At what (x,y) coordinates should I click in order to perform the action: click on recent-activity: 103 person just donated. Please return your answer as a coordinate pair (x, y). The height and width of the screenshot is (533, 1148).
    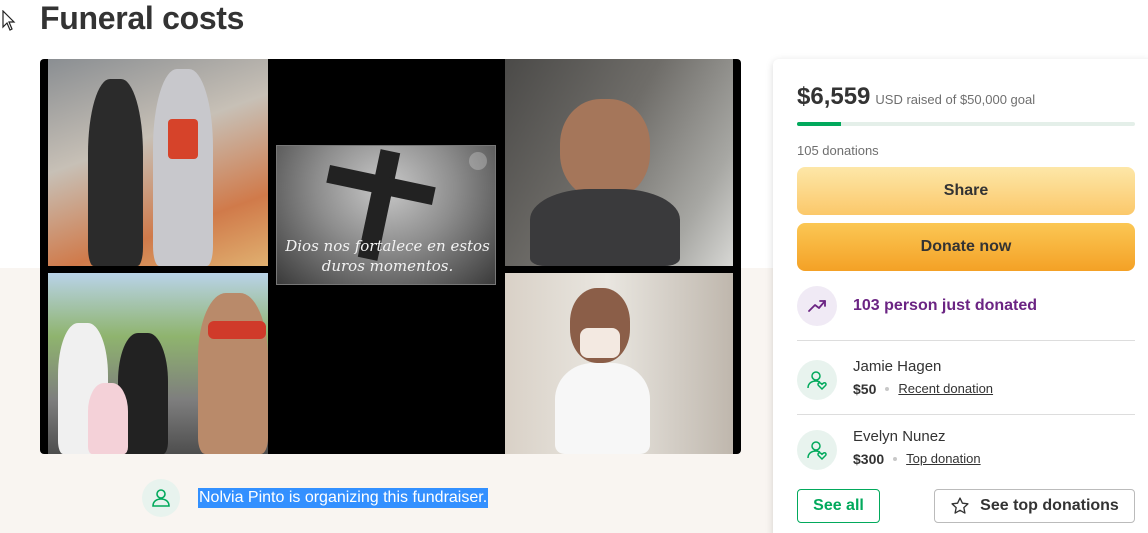
    Looking at the image, I should click on (917, 306).